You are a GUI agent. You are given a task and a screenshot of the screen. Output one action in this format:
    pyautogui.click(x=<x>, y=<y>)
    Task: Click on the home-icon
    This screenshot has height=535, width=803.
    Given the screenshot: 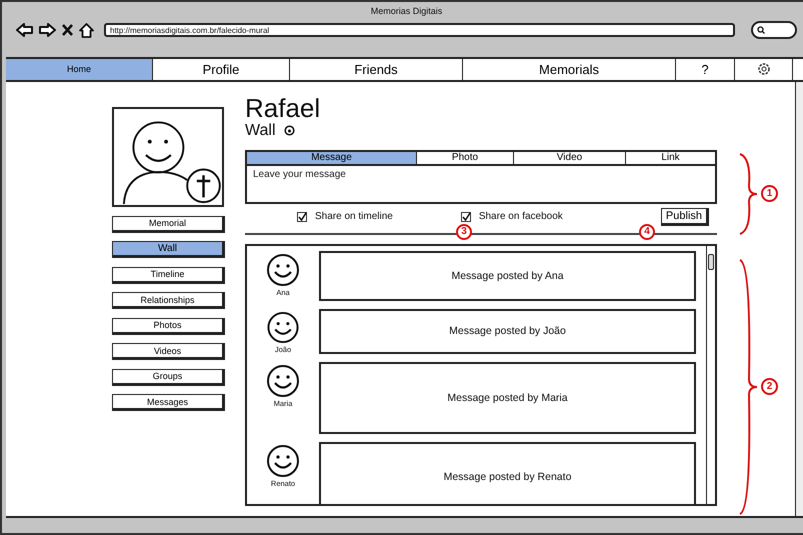 What is the action you would take?
    pyautogui.click(x=86, y=30)
    